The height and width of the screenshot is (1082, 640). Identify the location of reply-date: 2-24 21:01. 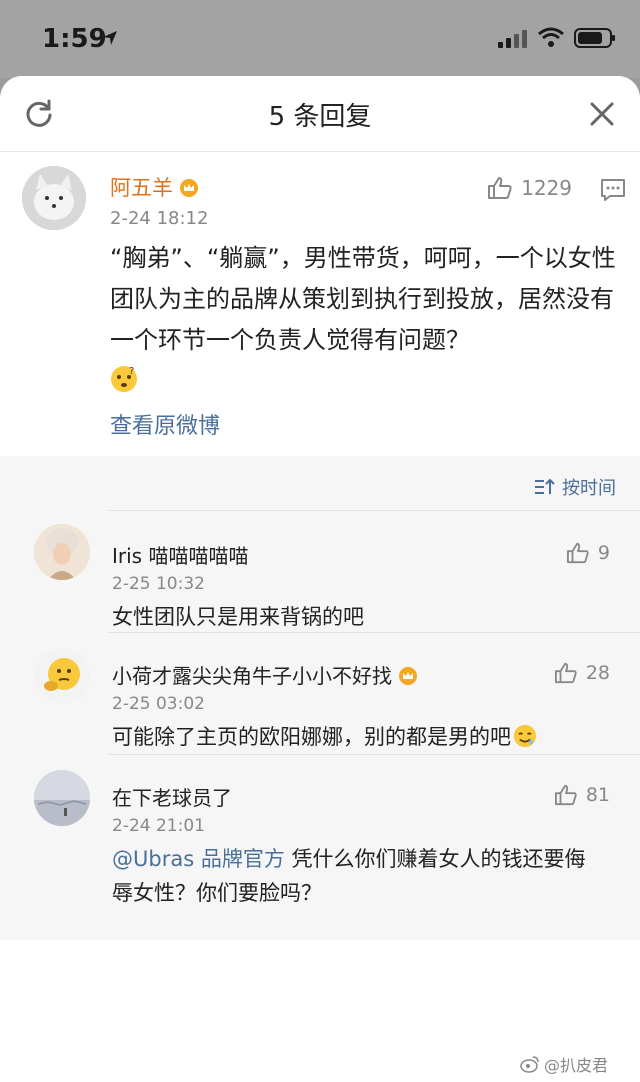
(158, 826).